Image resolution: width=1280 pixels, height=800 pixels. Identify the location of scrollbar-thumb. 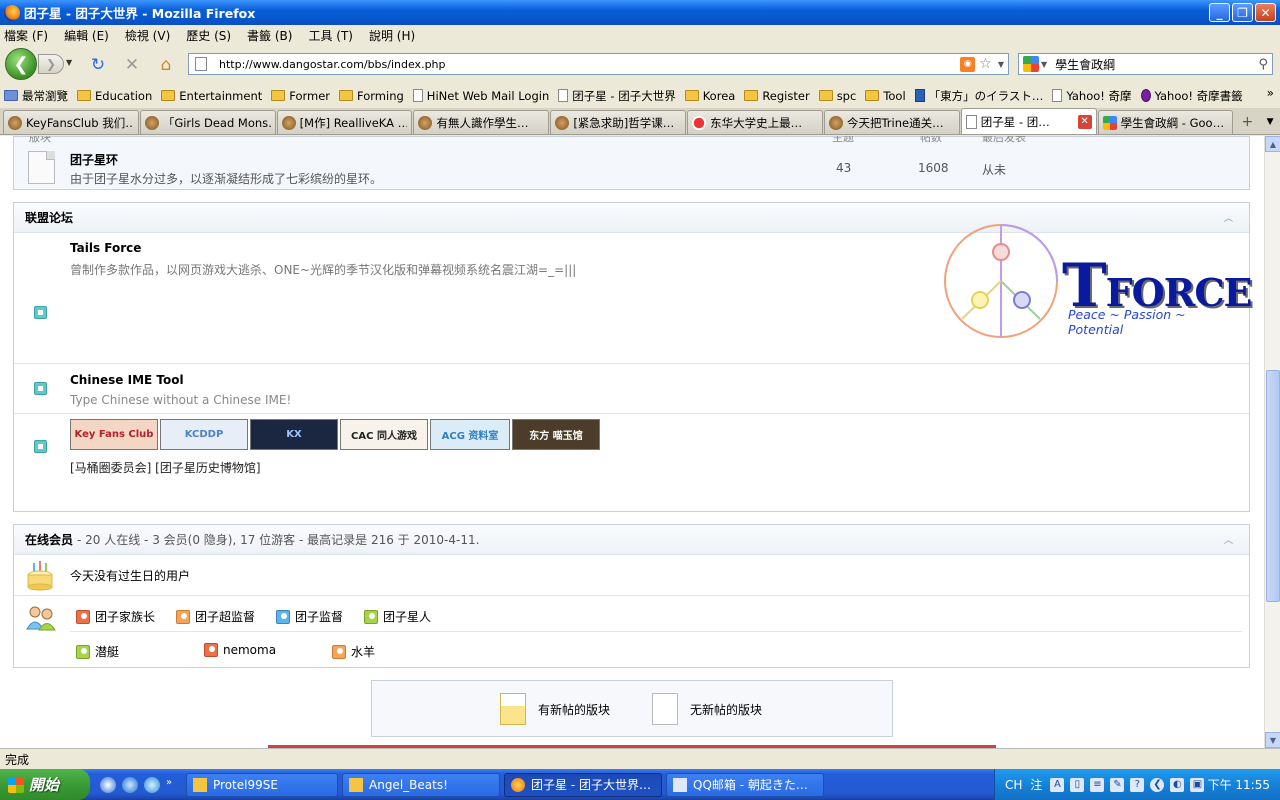
(1273, 486).